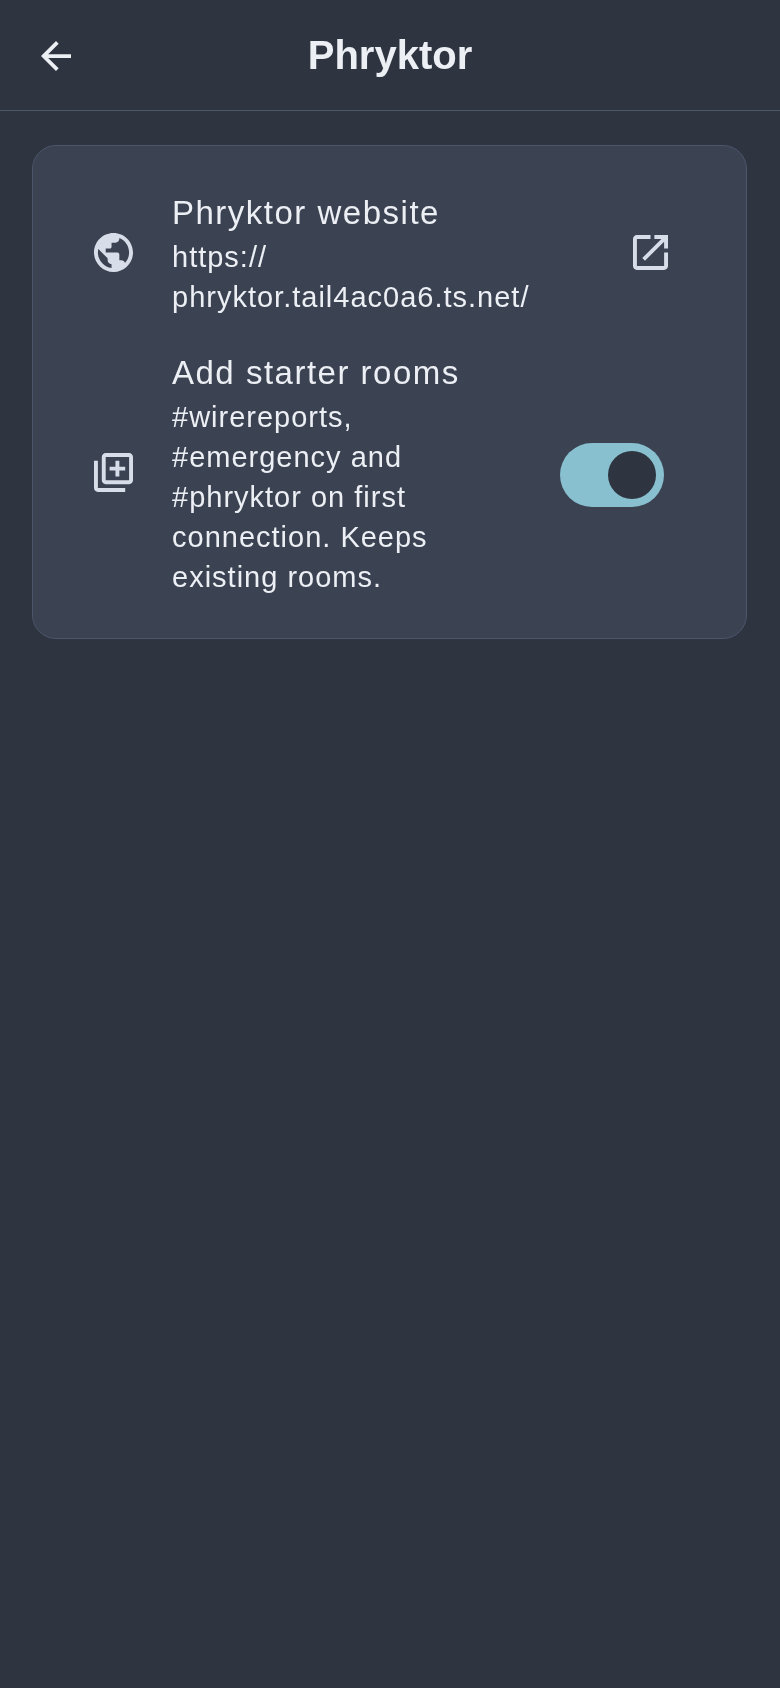 The height and width of the screenshot is (1688, 780). Describe the element at coordinates (351, 277) in the screenshot. I see `website-url: https://phryktor.tail4ac0a6.ts.net/` at that location.